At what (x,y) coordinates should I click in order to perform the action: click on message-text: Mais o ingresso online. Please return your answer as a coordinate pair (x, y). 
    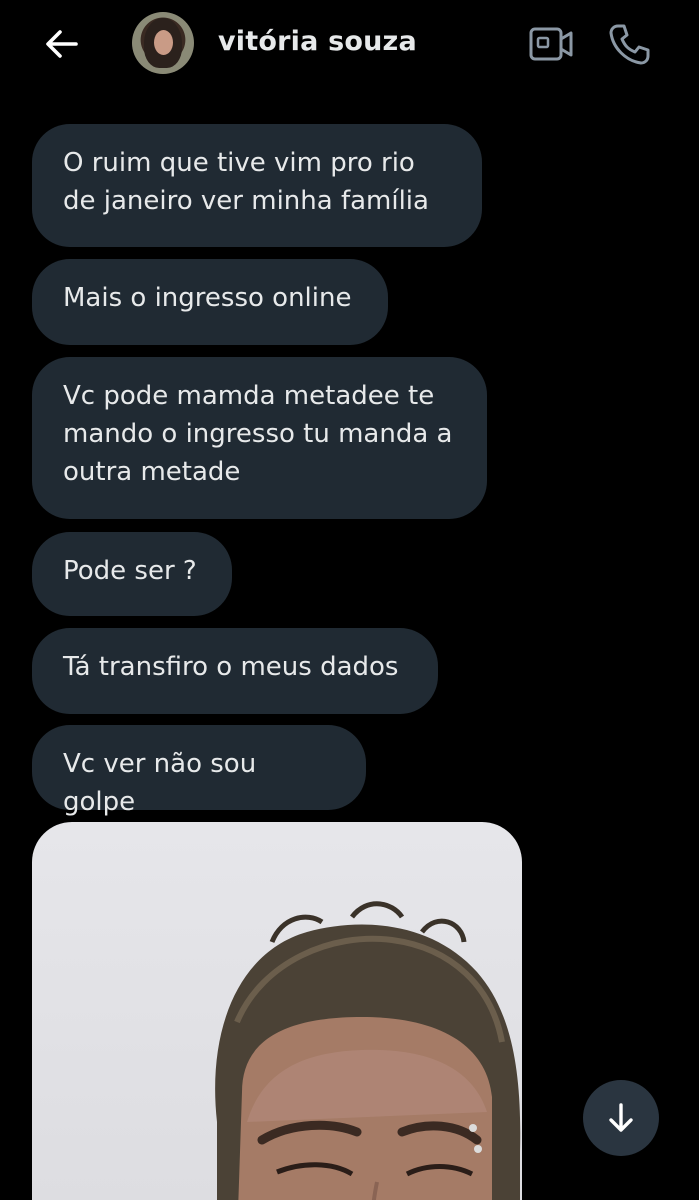
    Looking at the image, I should click on (207, 298).